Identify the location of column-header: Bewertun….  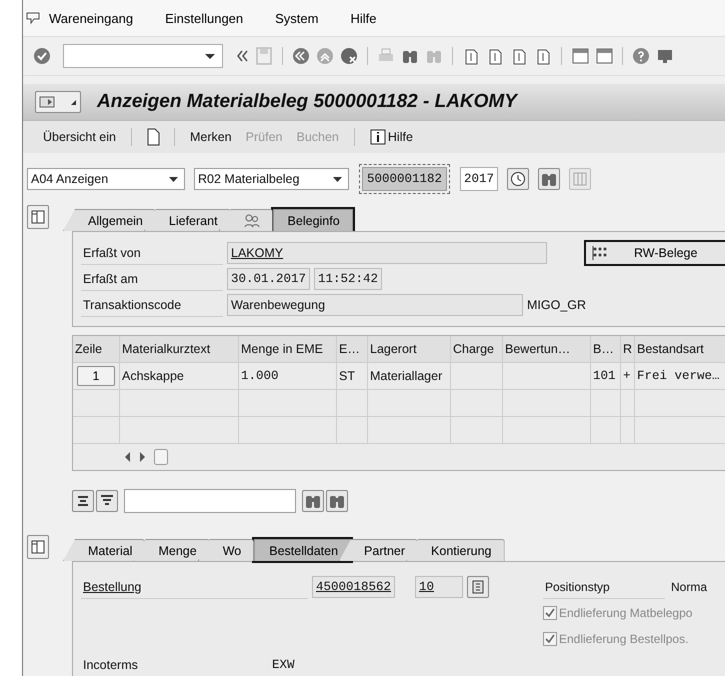
(547, 349).